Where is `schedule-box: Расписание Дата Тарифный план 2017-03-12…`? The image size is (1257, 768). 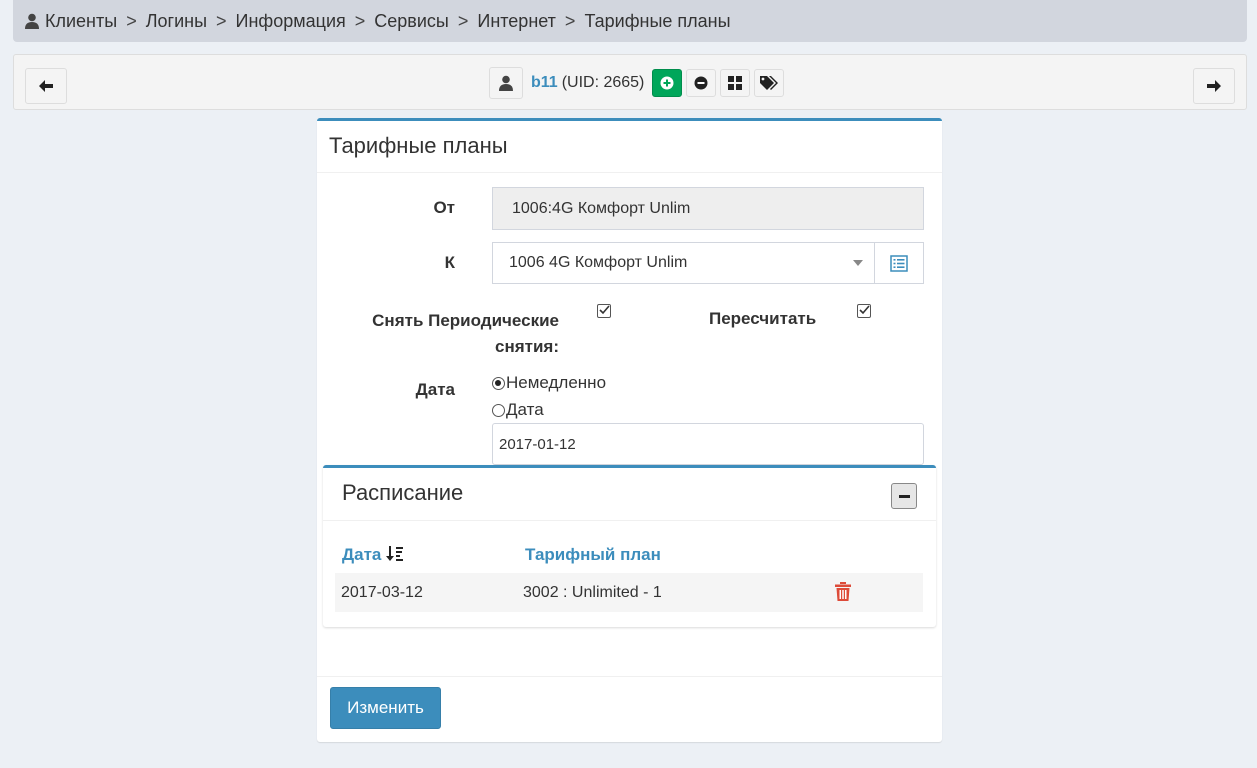
schedule-box: Расписание Дата Тарифный план 2017-03-12… is located at coordinates (629, 546).